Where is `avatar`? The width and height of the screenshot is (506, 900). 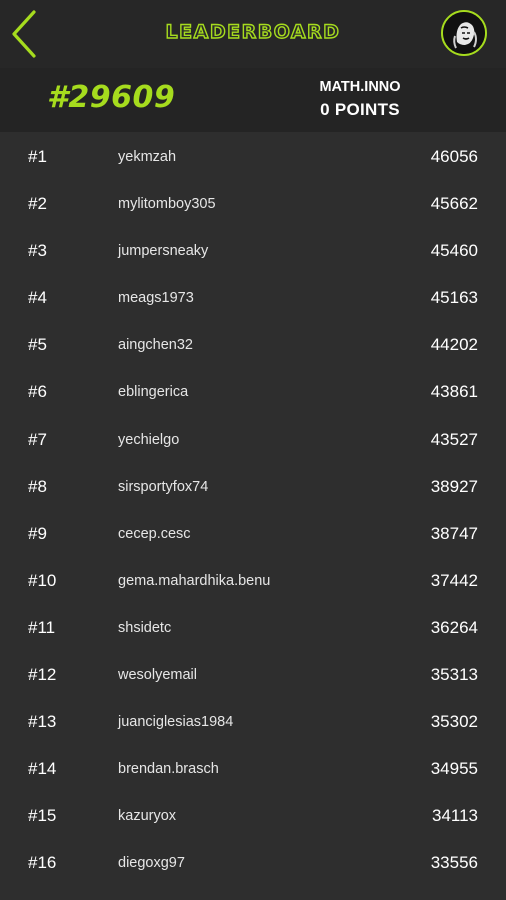 avatar is located at coordinates (464, 33).